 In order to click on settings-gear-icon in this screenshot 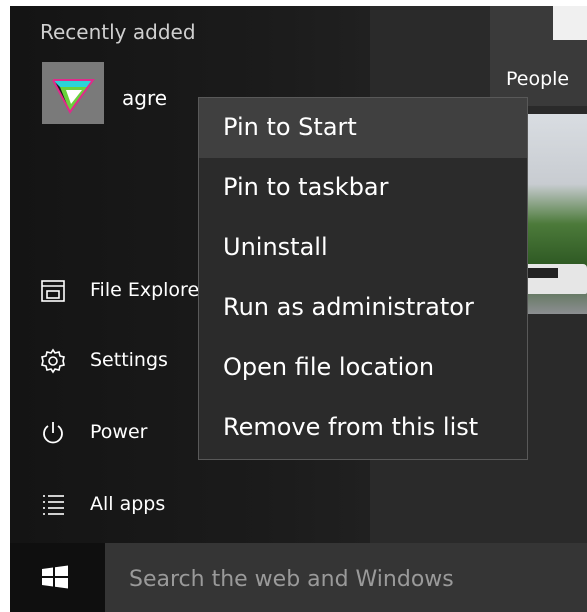, I will do `click(53, 361)`.